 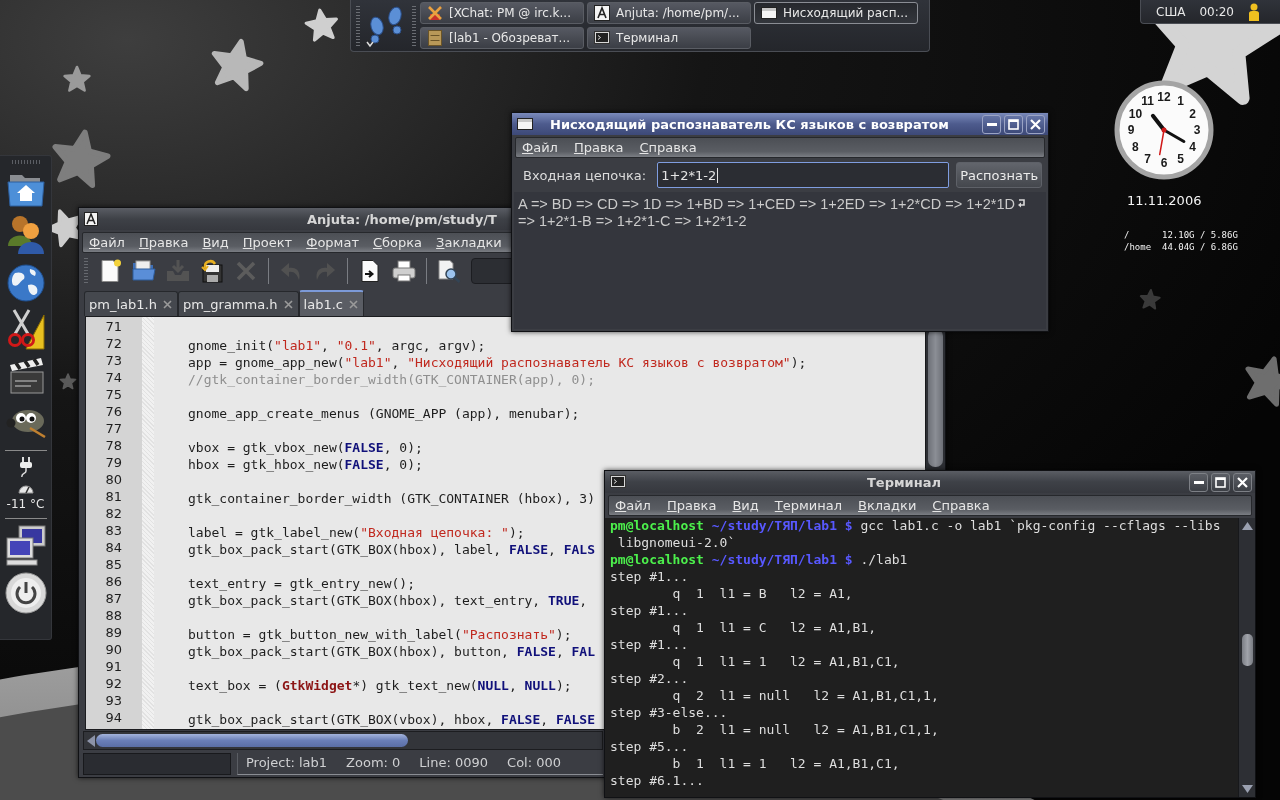 I want to click on output-text: => 1+2*1-B => 1+2*1-C => 1+2*1-2, so click(x=632, y=220).